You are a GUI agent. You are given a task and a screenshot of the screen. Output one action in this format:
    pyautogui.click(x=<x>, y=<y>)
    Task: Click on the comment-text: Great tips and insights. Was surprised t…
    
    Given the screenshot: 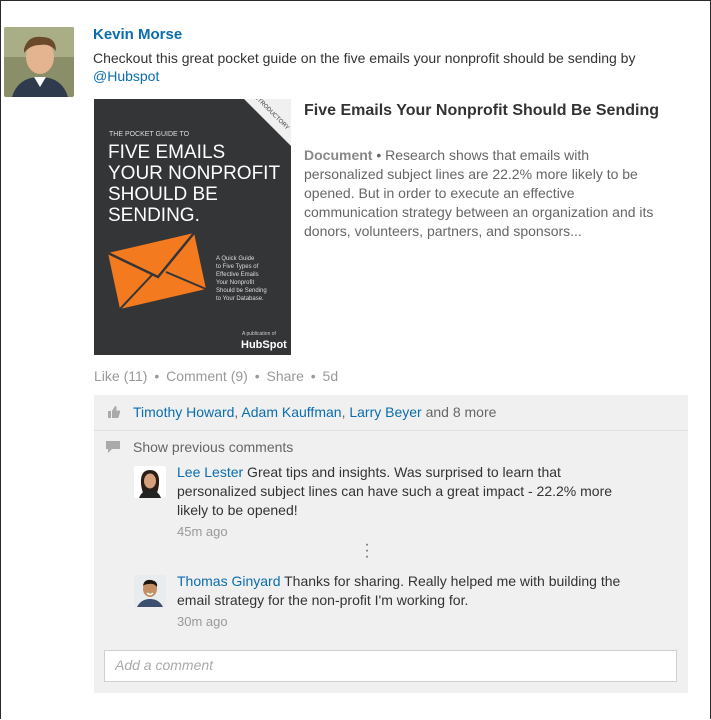 What is the action you would take?
    pyautogui.click(x=395, y=491)
    